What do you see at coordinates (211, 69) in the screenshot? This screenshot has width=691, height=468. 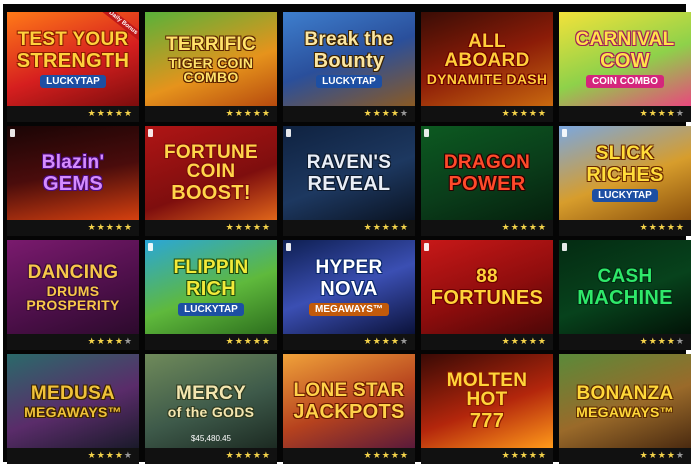 I see `game-title-line2: TIGER COIN COMBO` at bounding box center [211, 69].